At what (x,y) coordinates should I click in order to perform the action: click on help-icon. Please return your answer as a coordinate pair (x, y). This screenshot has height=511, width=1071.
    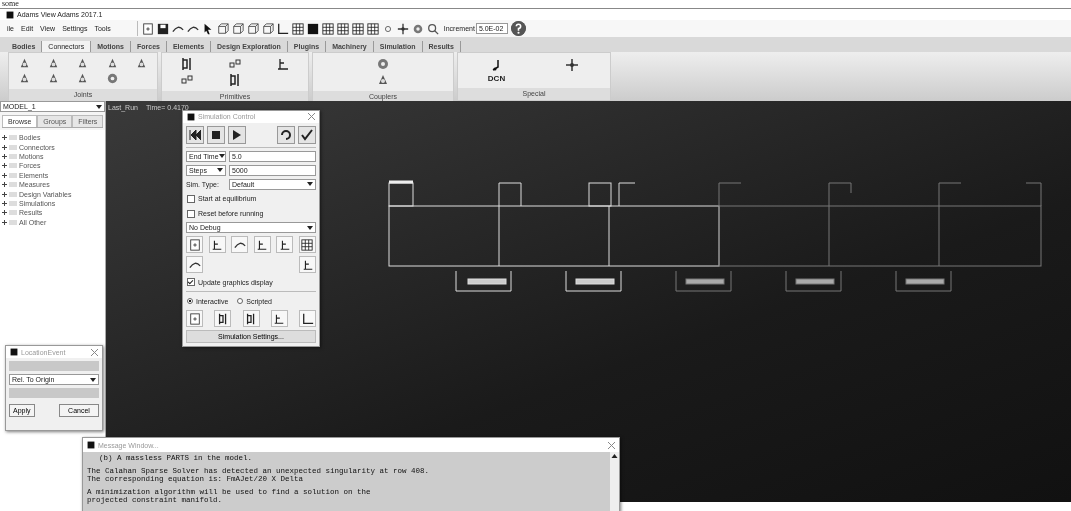
    Looking at the image, I should click on (518, 28).